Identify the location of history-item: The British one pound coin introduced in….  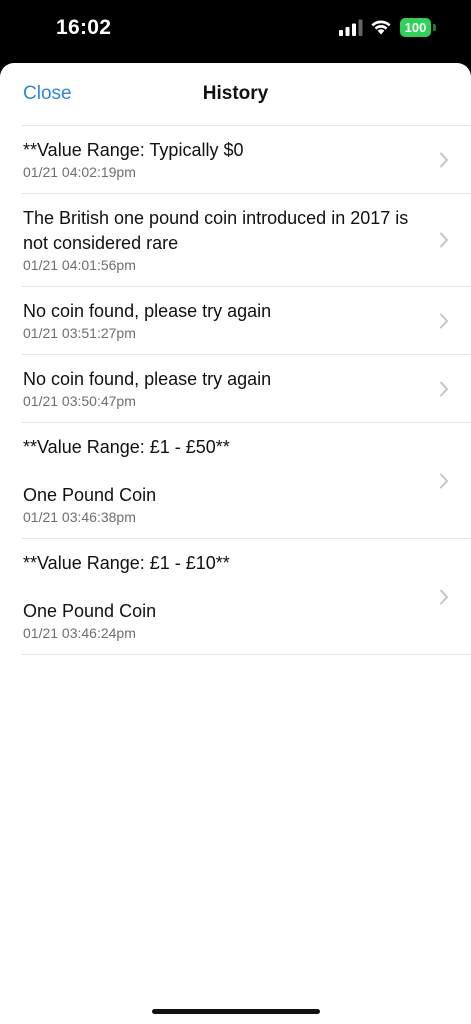
(246, 240).